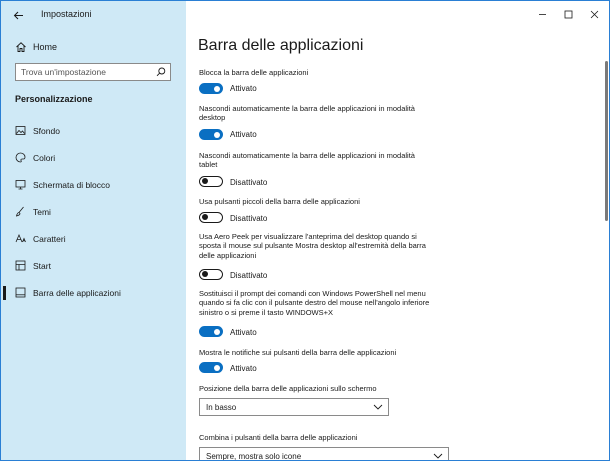  I want to click on sidebar-item-label: Start, so click(42, 266).